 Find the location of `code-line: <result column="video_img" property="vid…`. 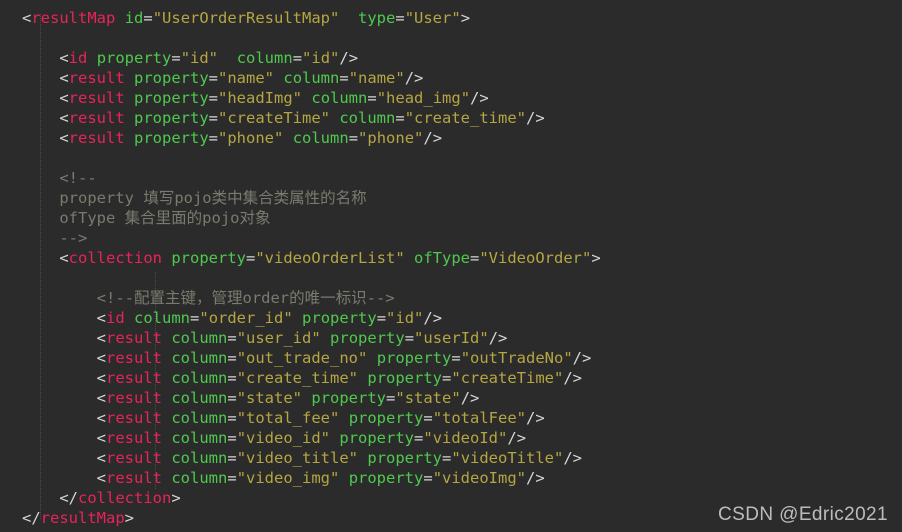

code-line: <result column="video_img" property="vid… is located at coordinates (462, 478).